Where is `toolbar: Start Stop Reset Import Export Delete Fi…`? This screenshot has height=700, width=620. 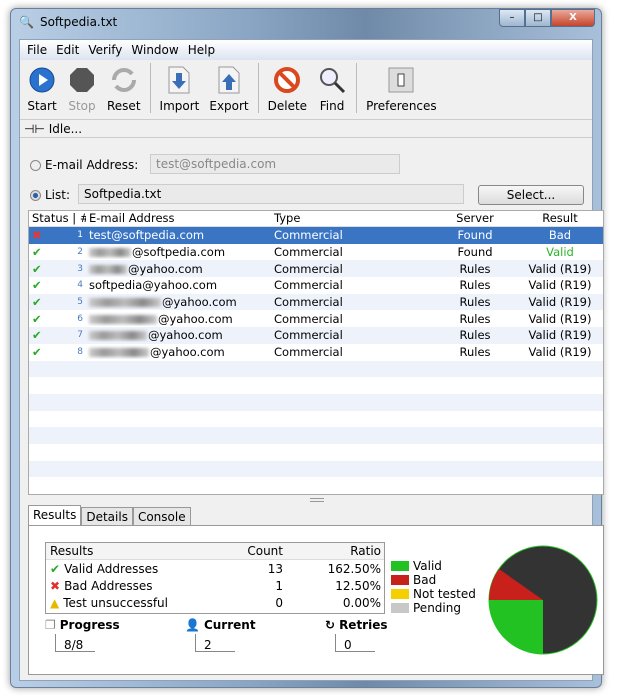 toolbar: Start Stop Reset Import Export Delete Fi… is located at coordinates (306, 90).